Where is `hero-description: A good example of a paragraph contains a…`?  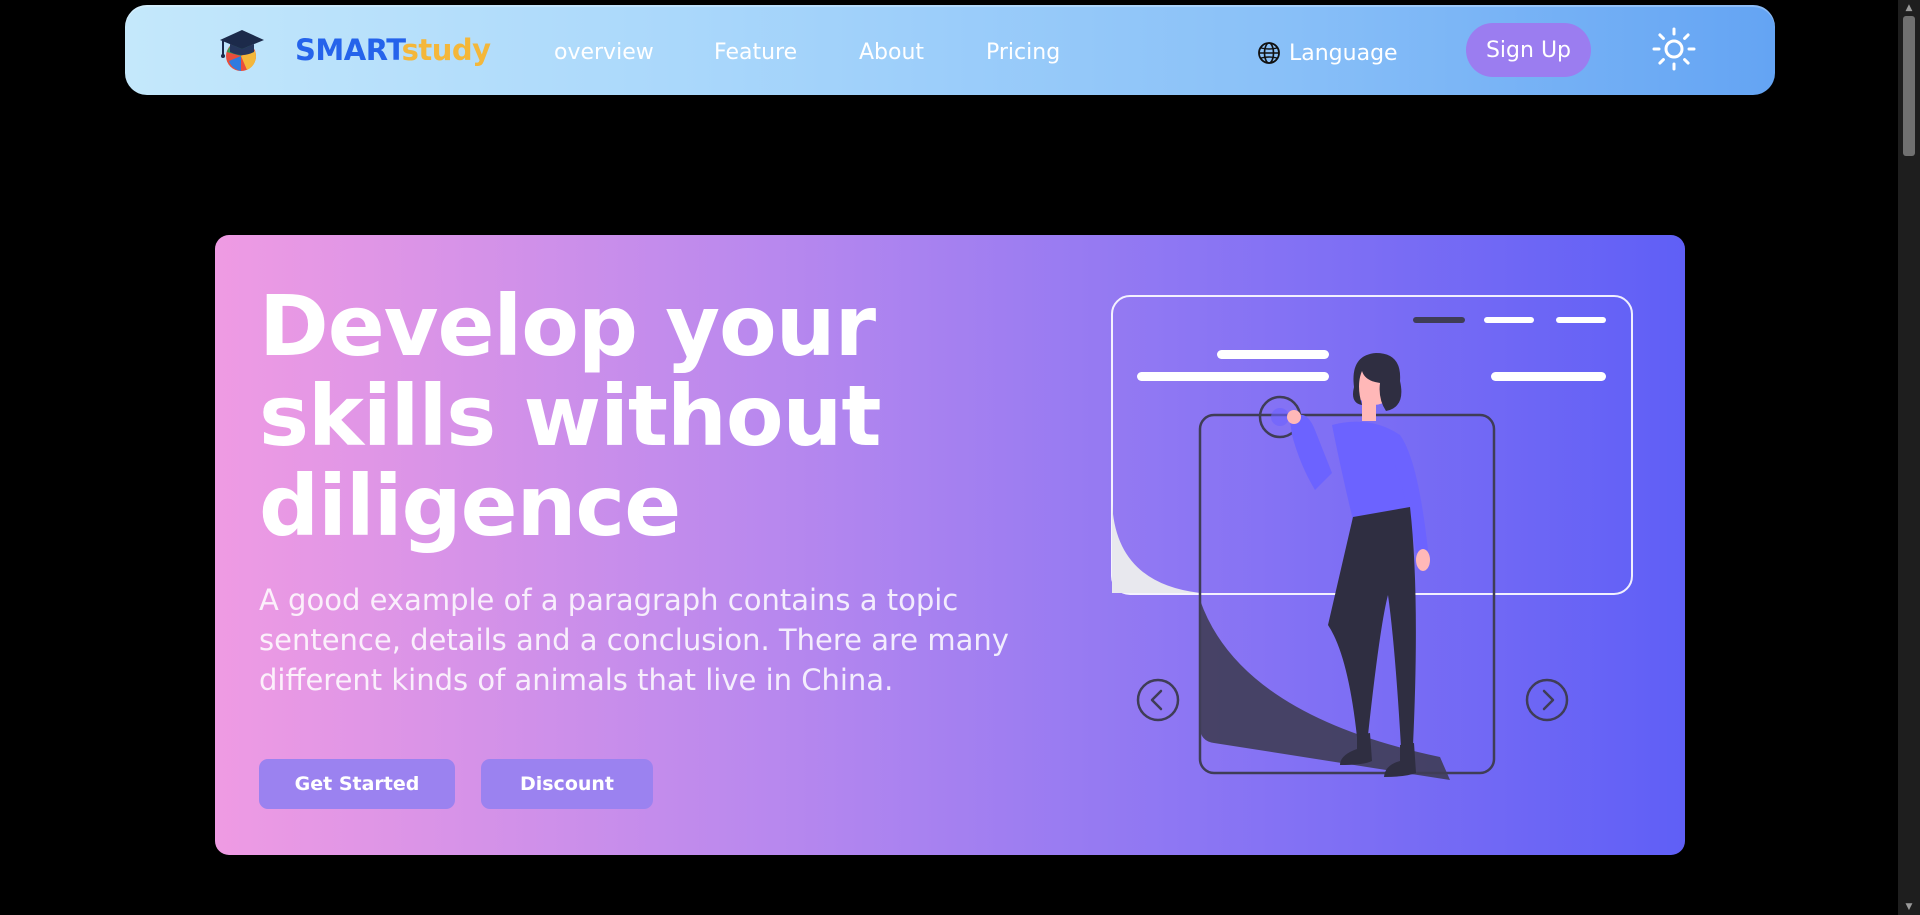 hero-description: A good example of a paragraph contains a… is located at coordinates (634, 640).